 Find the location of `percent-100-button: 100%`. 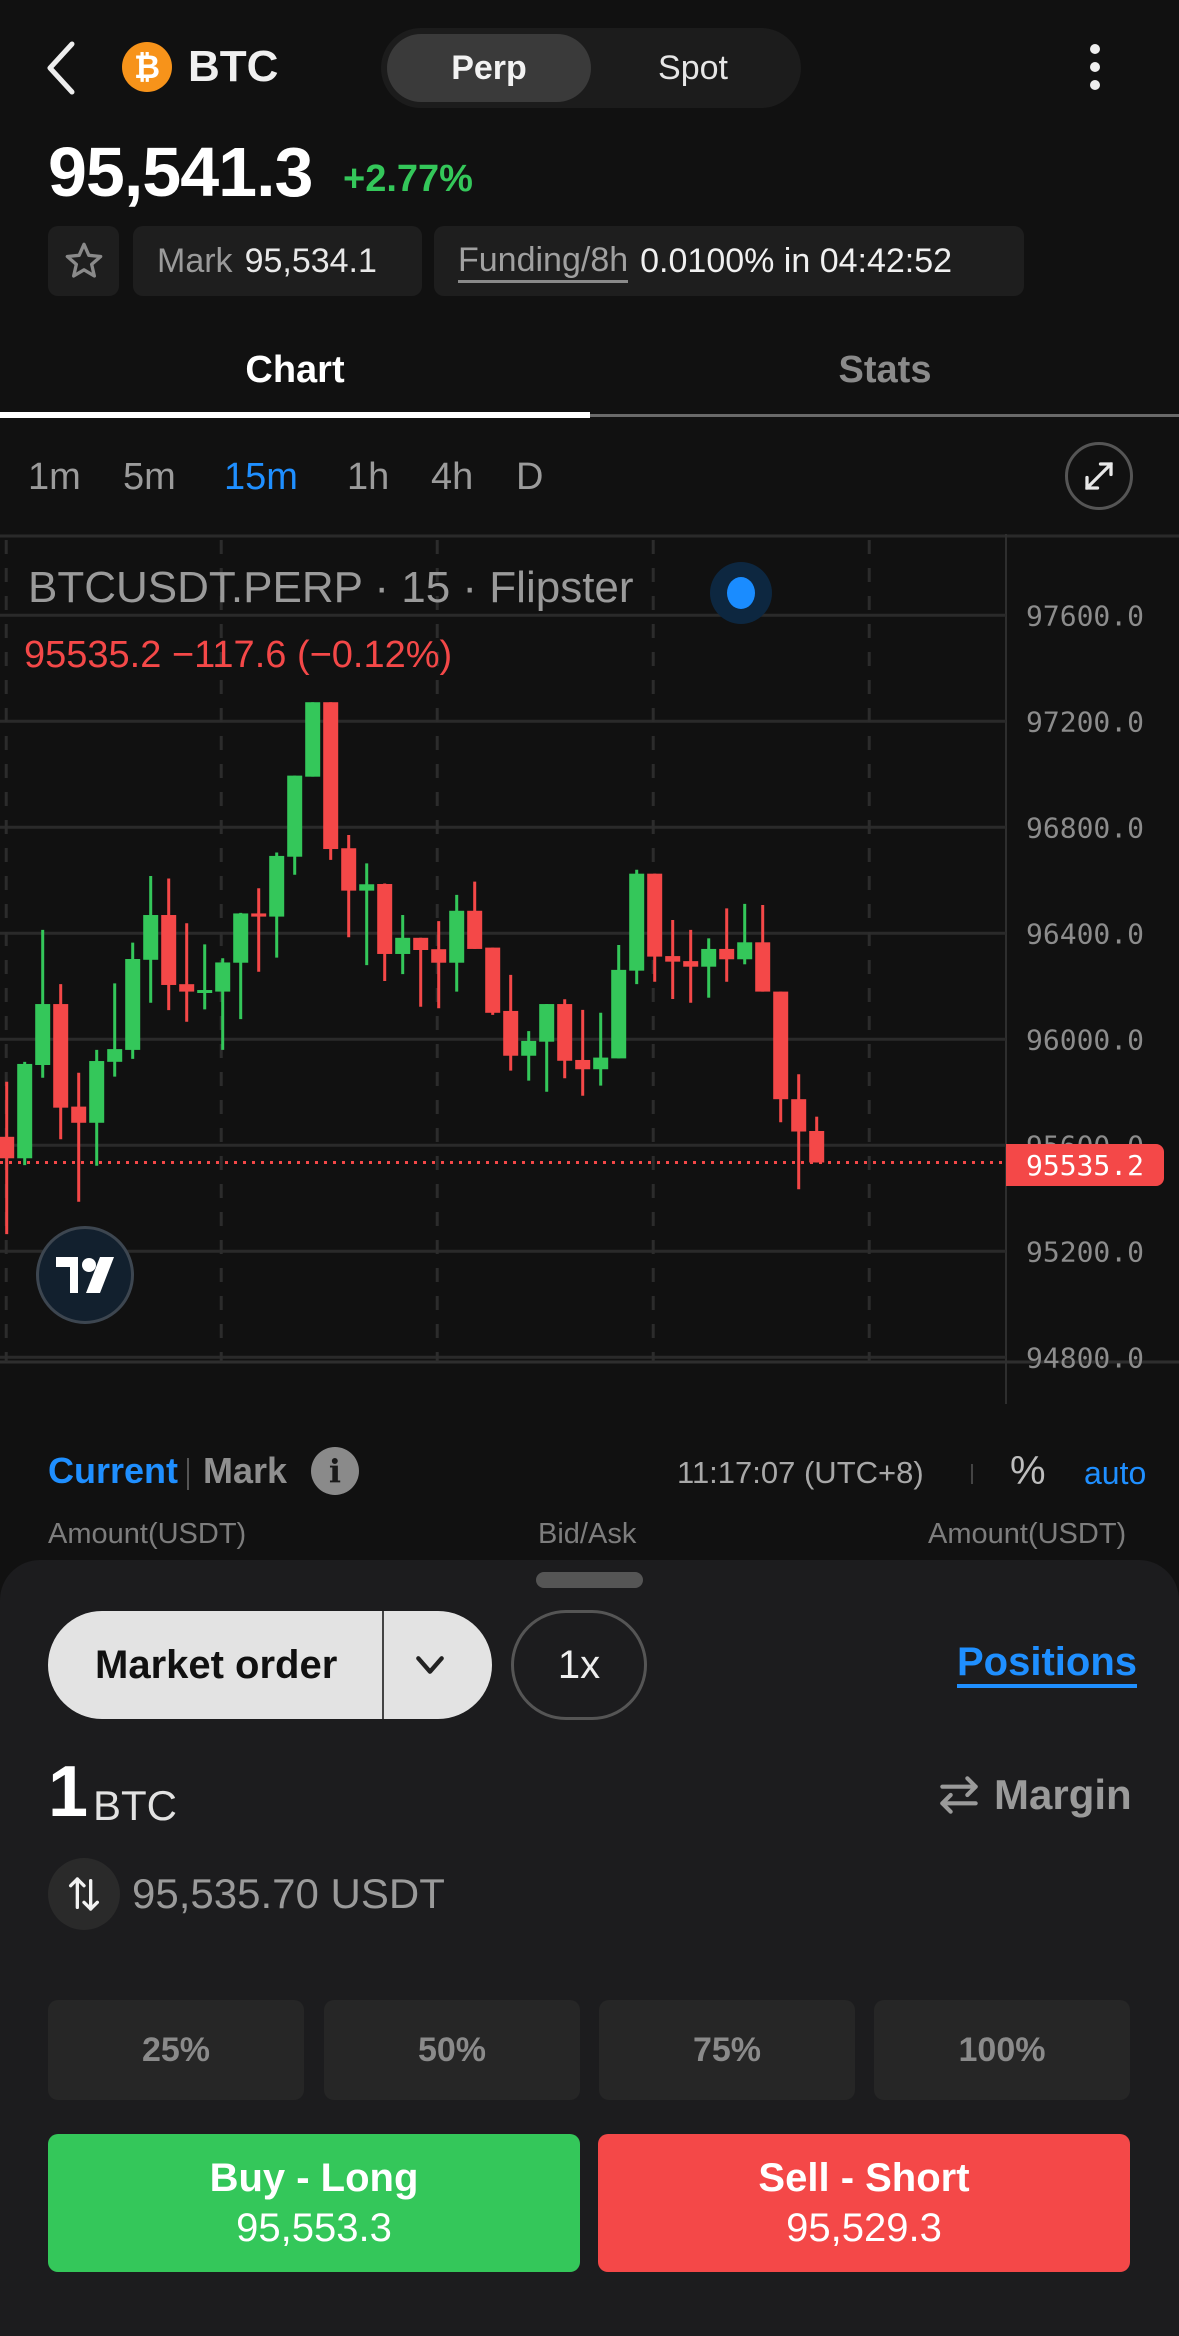

percent-100-button: 100% is located at coordinates (1002, 2050).